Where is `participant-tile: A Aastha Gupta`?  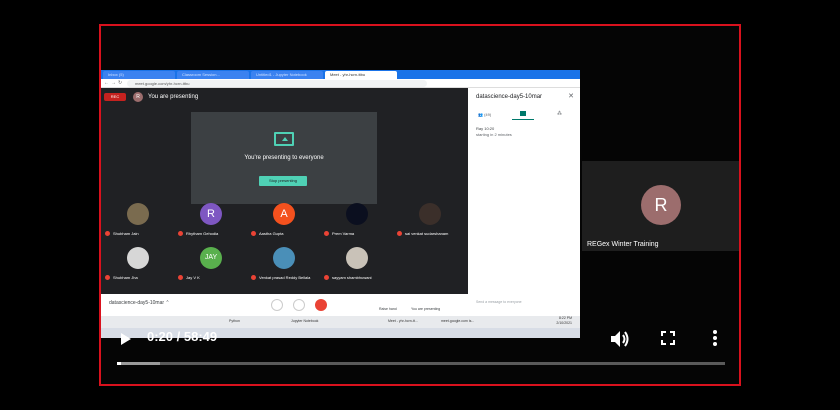
participant-tile: A Aastha Gupta is located at coordinates (283, 223).